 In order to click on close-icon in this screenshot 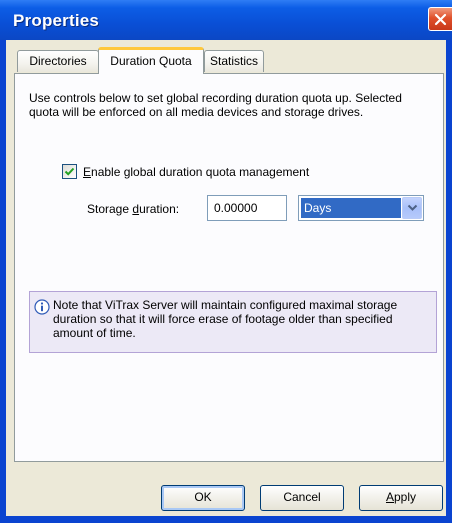, I will do `click(440, 19)`.